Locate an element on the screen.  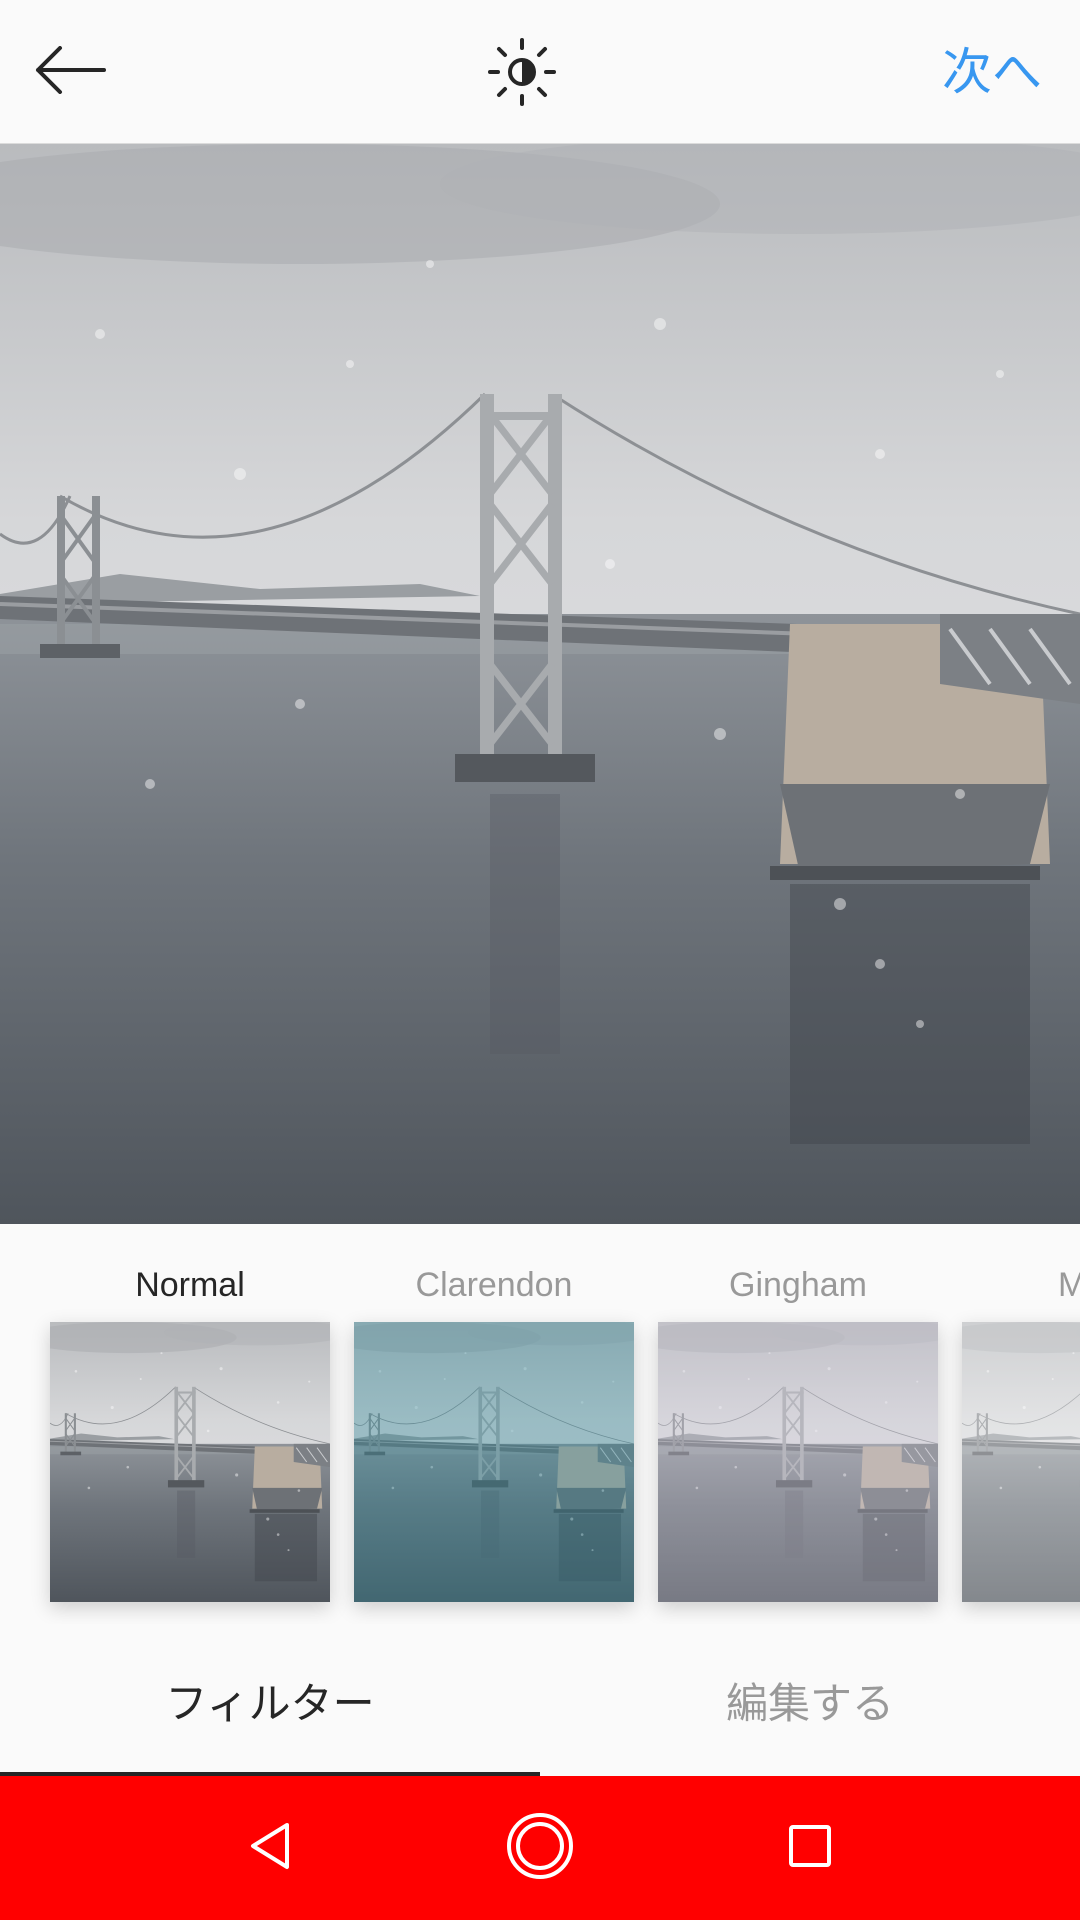
nav-home-button is located at coordinates (540, 1848).